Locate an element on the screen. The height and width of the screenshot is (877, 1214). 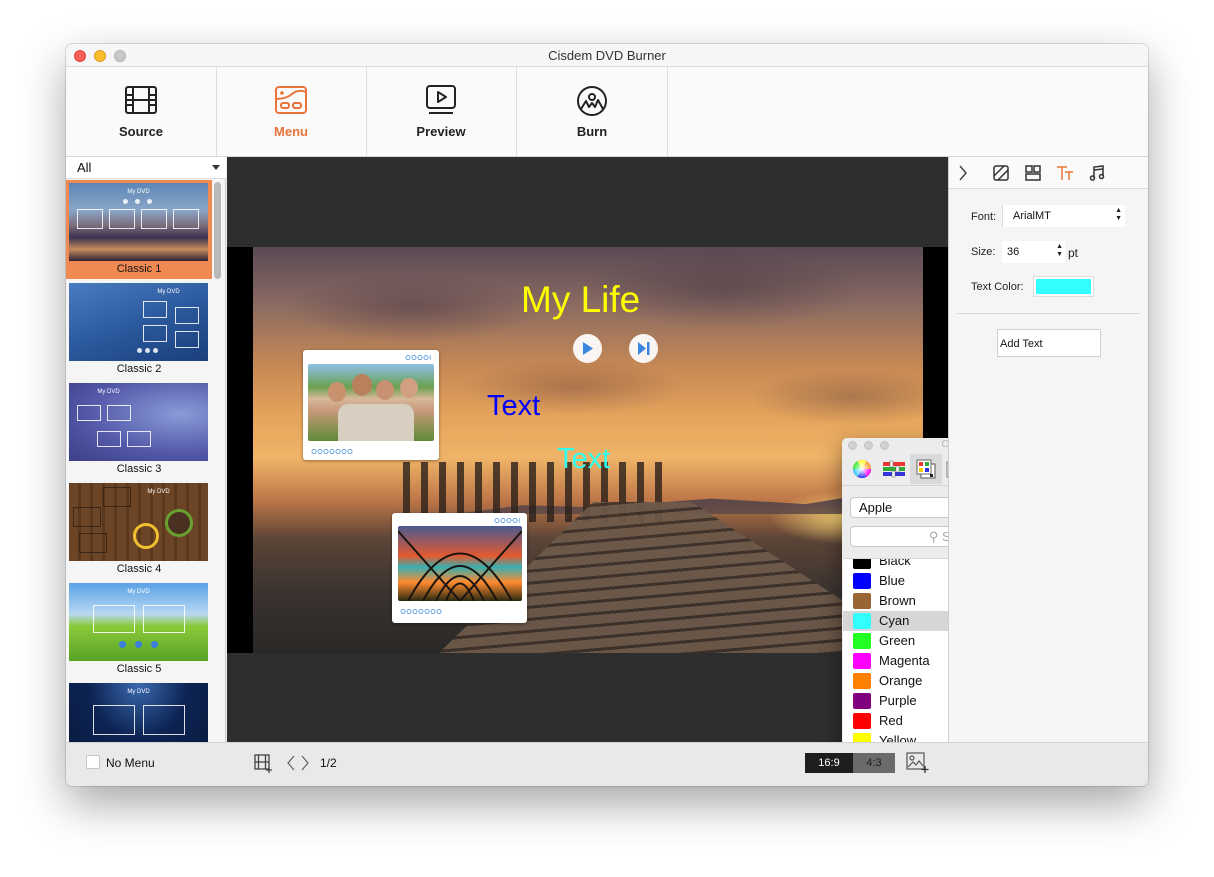
bottom-bar: No Menu 1/2 16:9 4:3 is located at coordinates (607, 764).